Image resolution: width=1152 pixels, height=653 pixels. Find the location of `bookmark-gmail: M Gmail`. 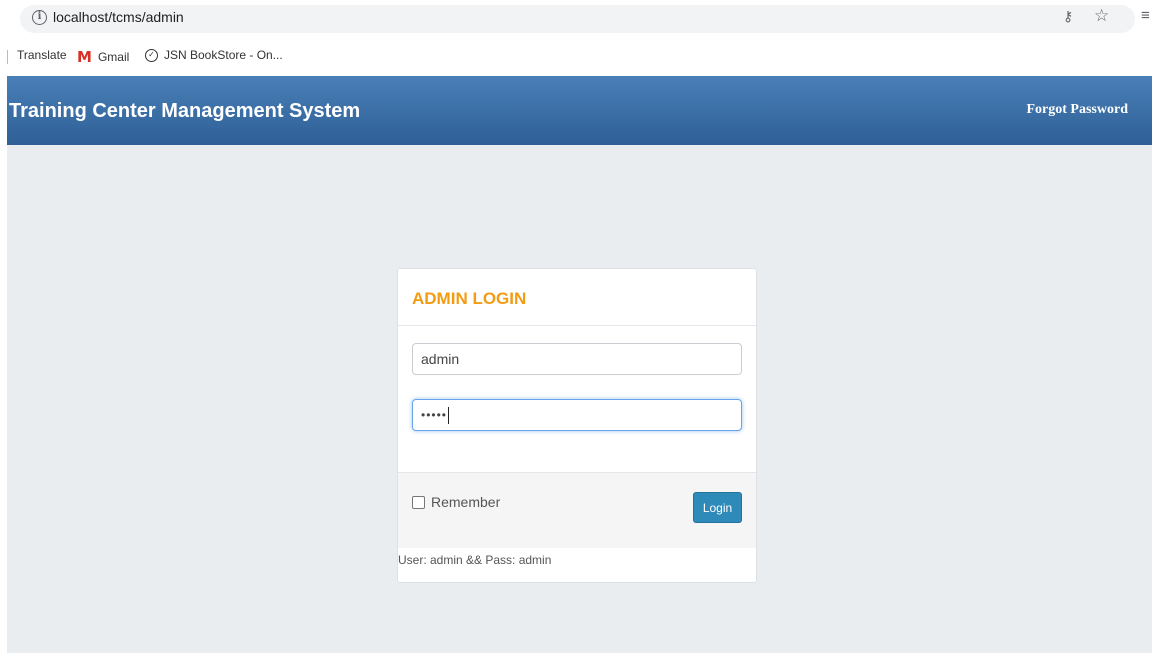

bookmark-gmail: M Gmail is located at coordinates (103, 57).